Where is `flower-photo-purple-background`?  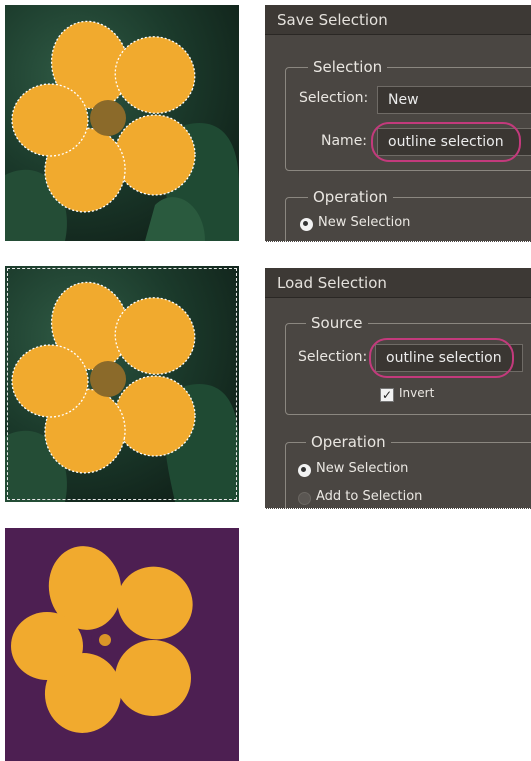
flower-photo-purple-background is located at coordinates (122, 644).